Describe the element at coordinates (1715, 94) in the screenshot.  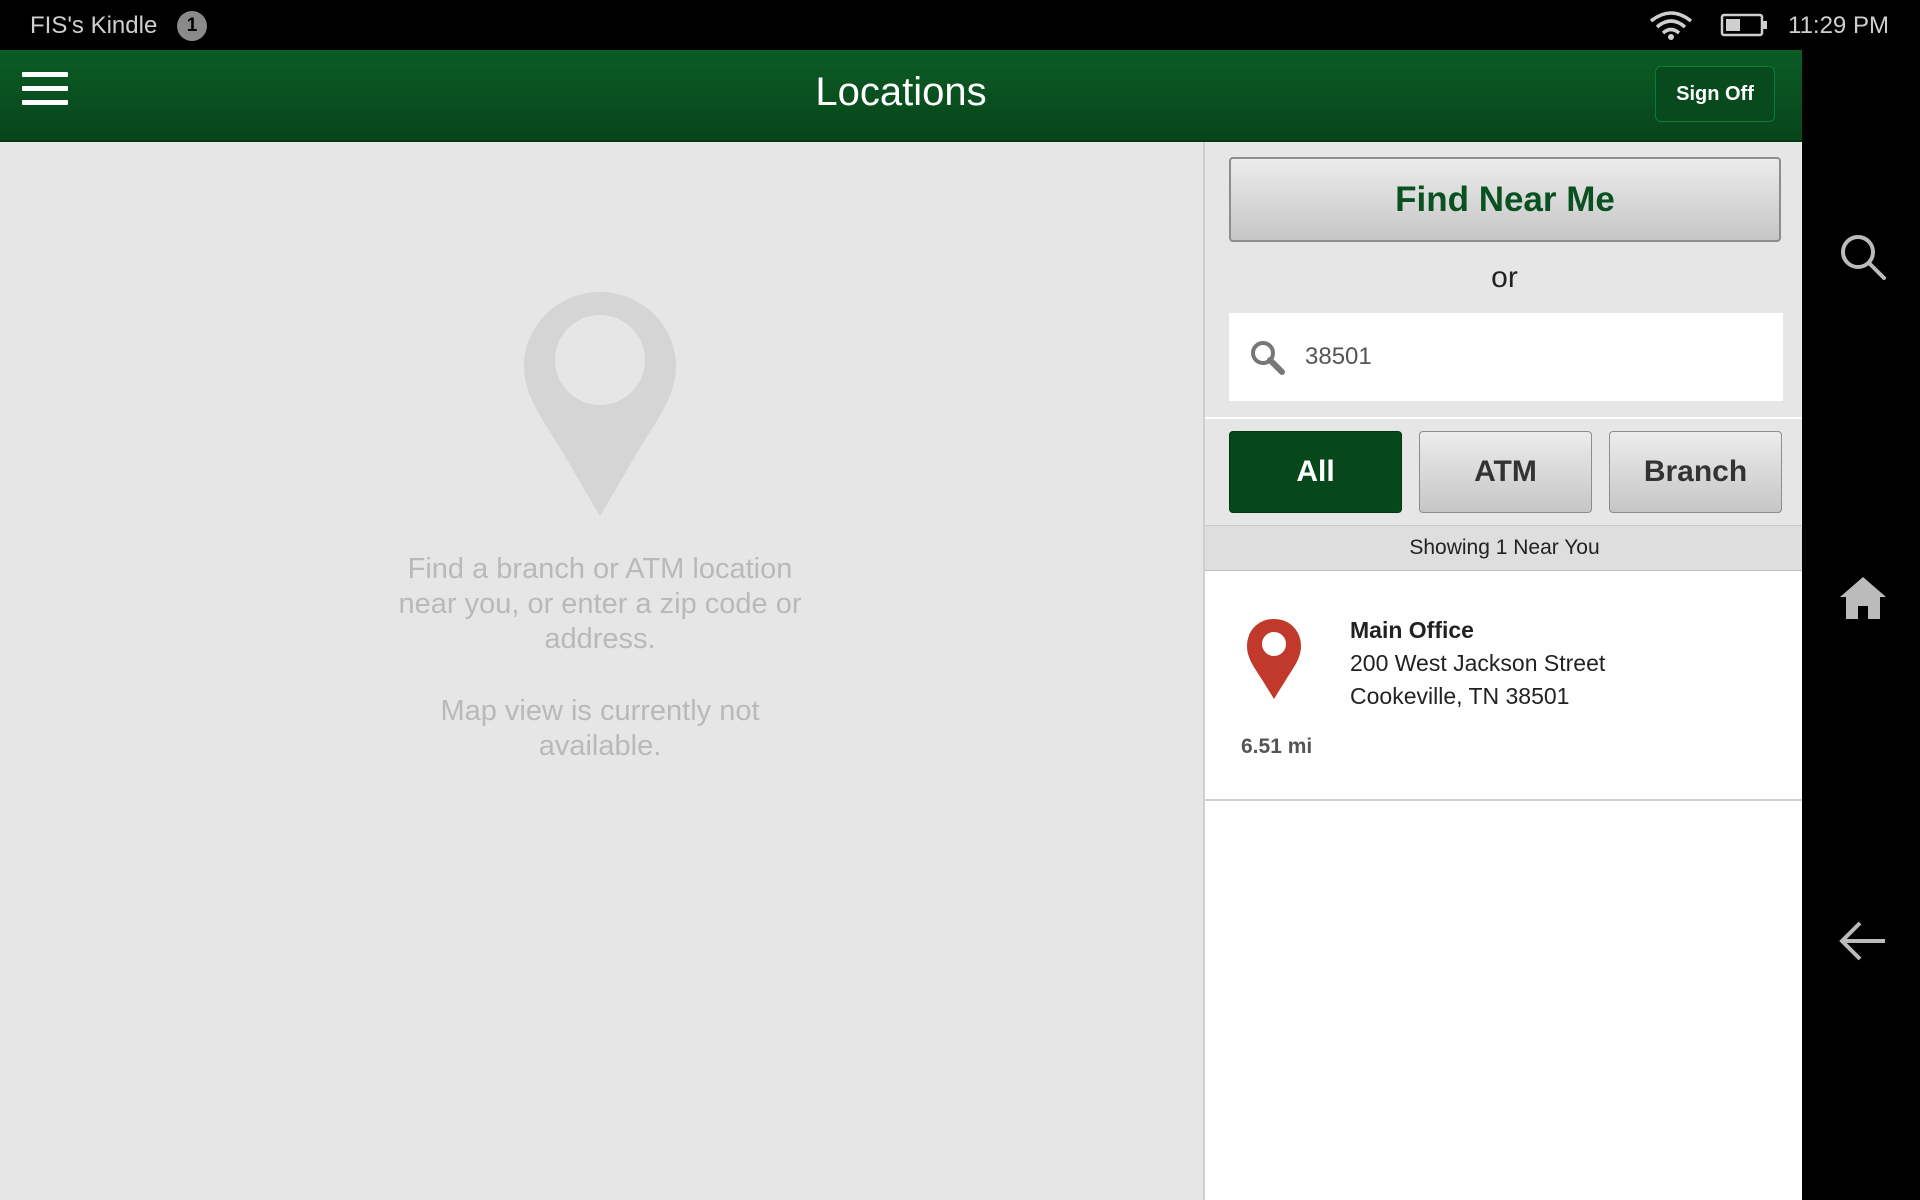
I see `sign-off-button: Sign Off` at that location.